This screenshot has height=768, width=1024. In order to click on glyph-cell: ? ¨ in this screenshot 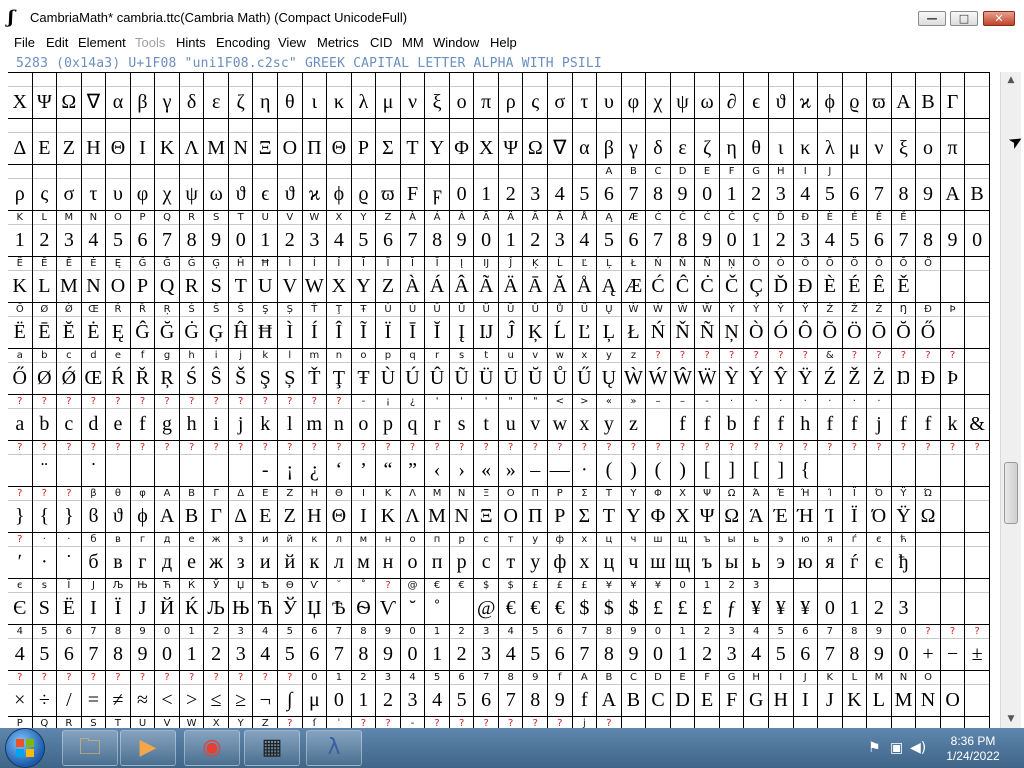, I will do `click(45, 463)`.